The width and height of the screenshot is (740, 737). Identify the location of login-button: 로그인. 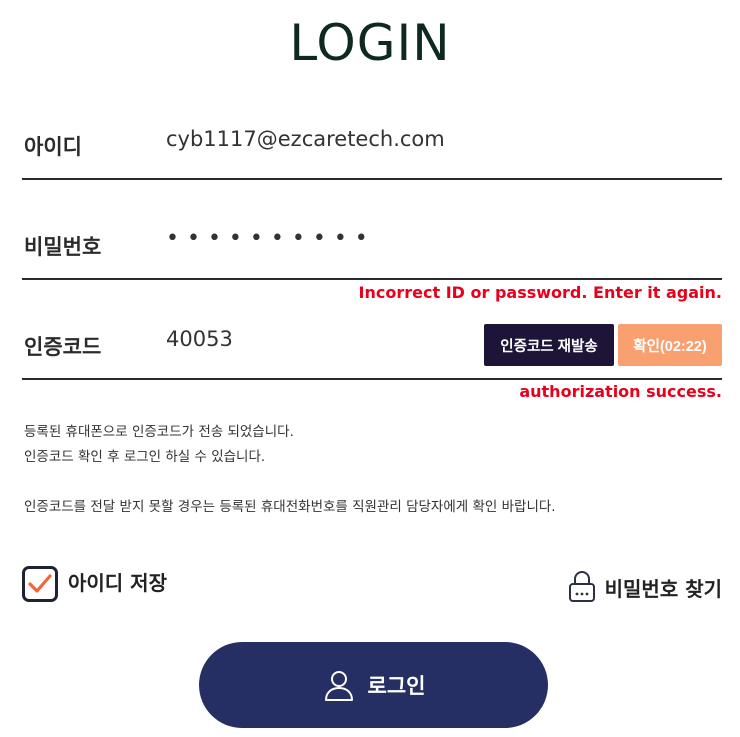
(373, 685).